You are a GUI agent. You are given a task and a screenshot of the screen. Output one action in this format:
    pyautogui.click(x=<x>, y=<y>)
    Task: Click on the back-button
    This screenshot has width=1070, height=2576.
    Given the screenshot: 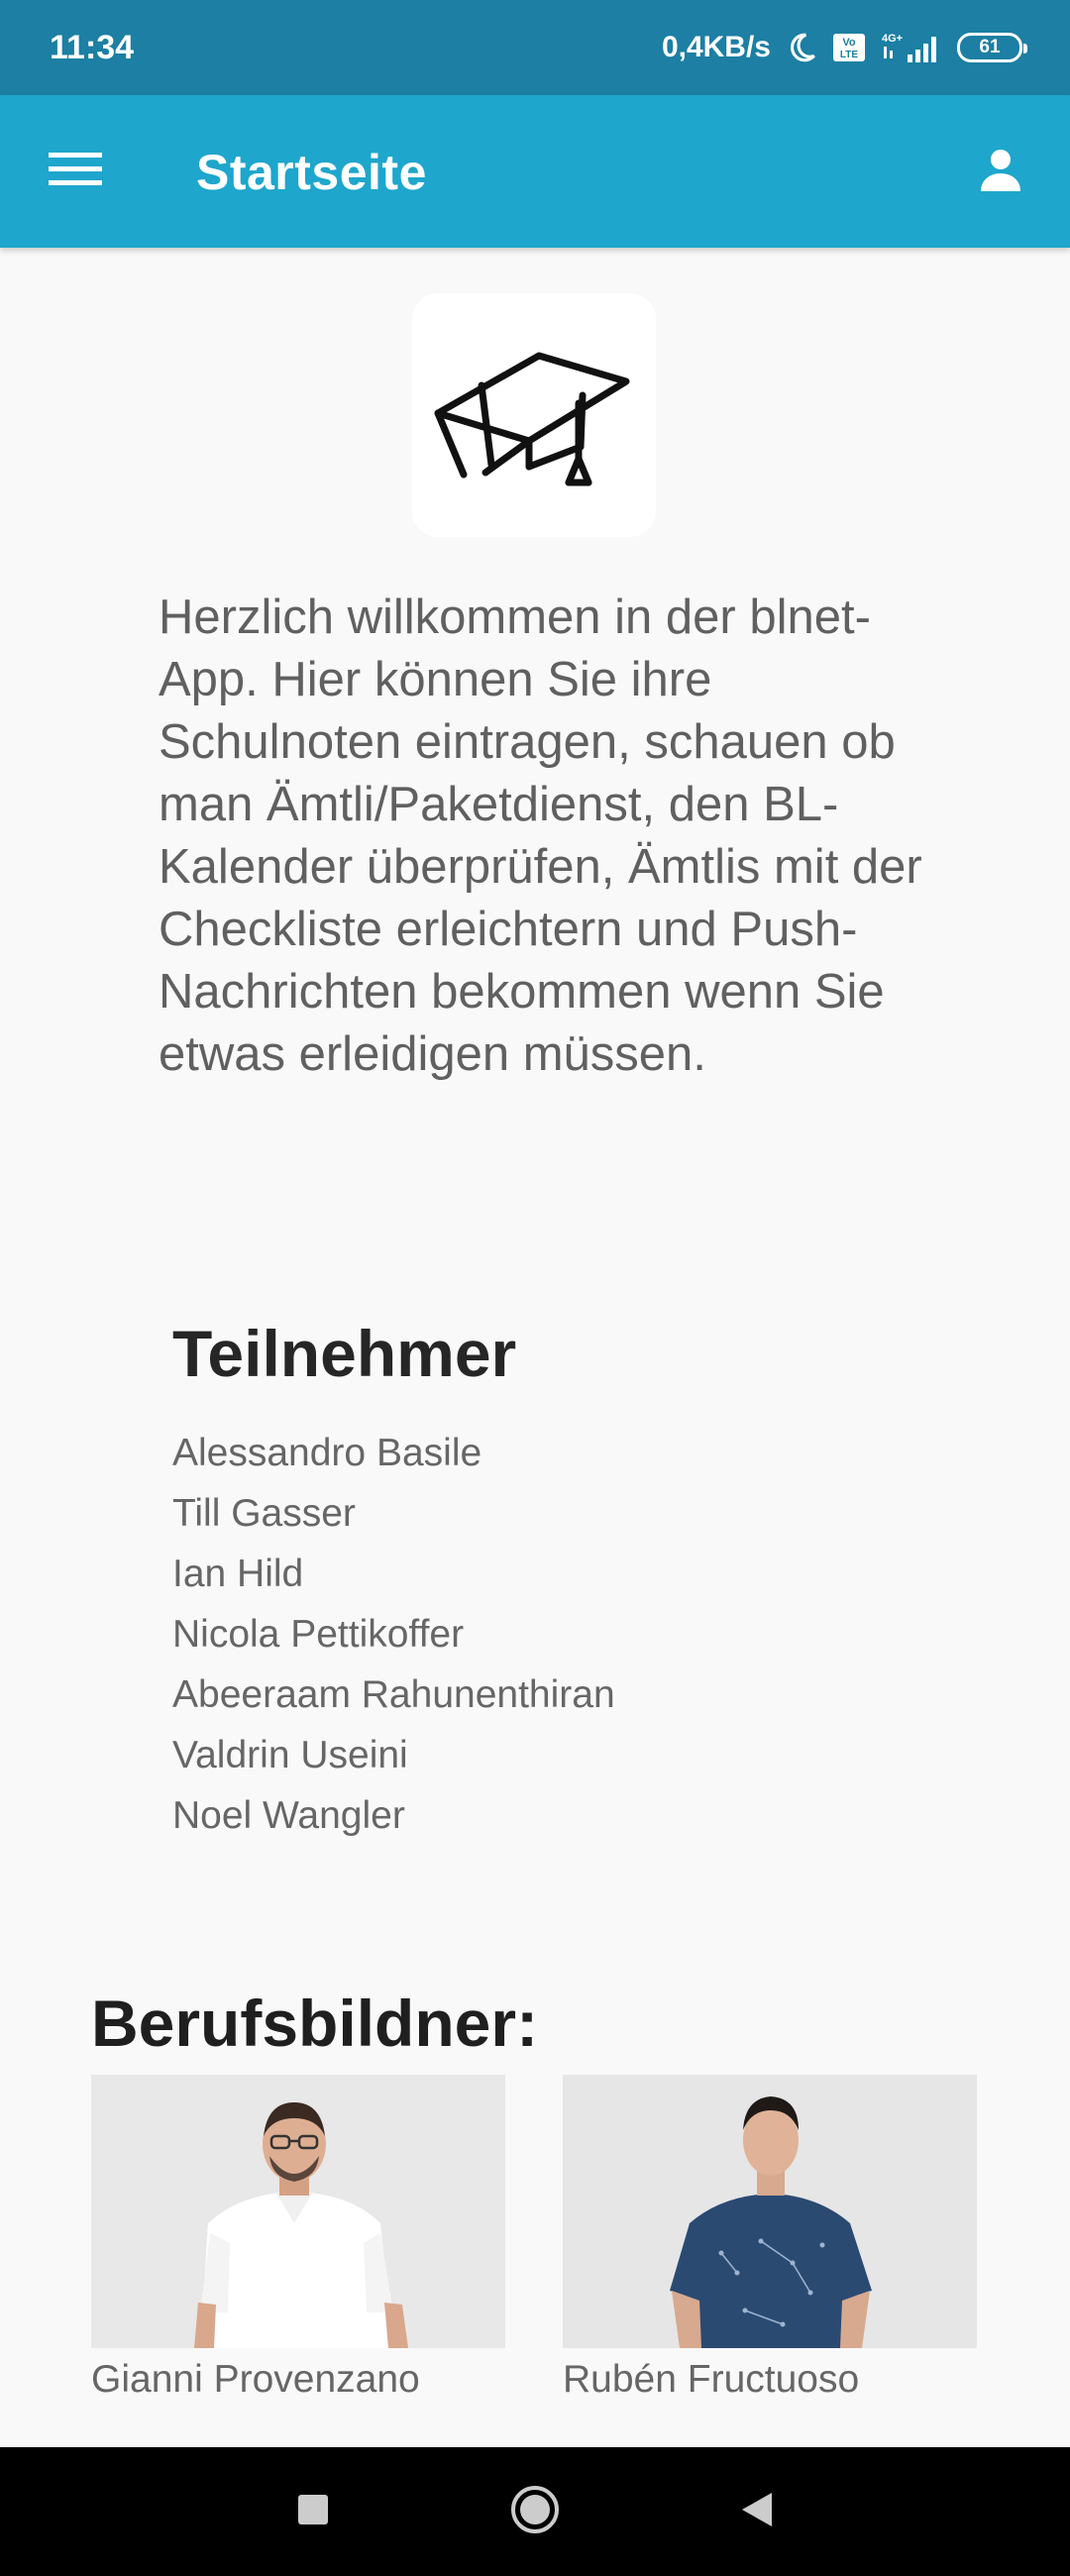 What is the action you would take?
    pyautogui.click(x=756, y=2512)
    